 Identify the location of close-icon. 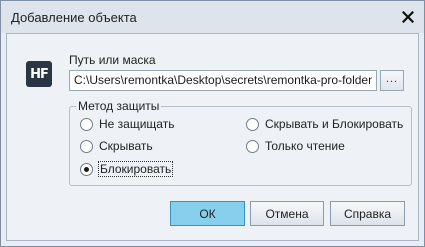
(408, 17).